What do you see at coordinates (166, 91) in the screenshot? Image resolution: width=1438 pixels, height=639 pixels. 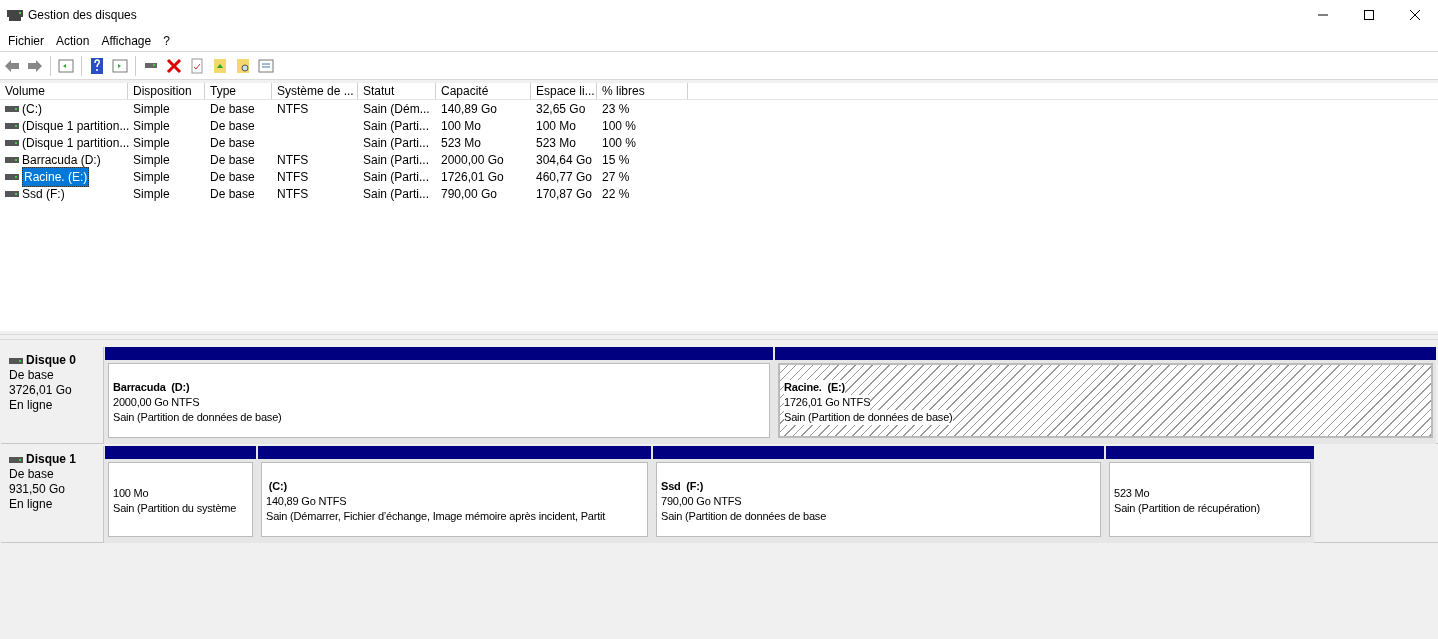 I see `column-header: Disposition` at bounding box center [166, 91].